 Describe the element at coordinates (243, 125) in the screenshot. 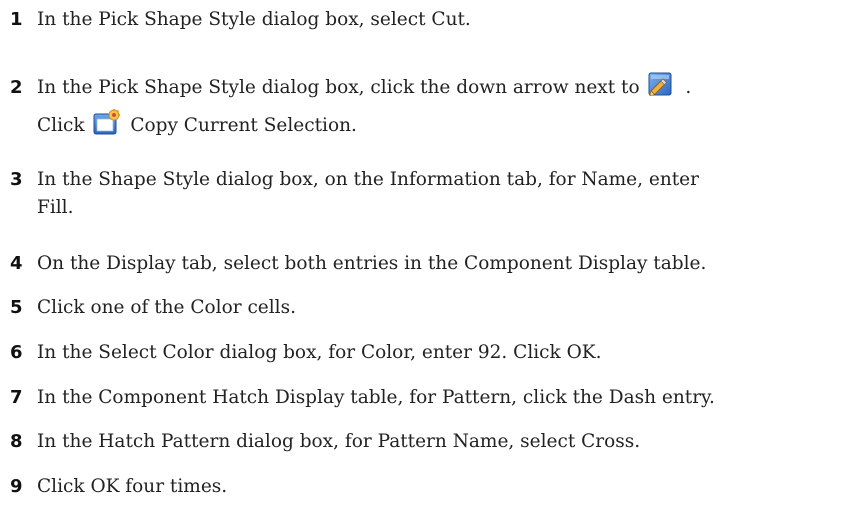

I see `step-text-segment: Copy Current Selection.` at that location.